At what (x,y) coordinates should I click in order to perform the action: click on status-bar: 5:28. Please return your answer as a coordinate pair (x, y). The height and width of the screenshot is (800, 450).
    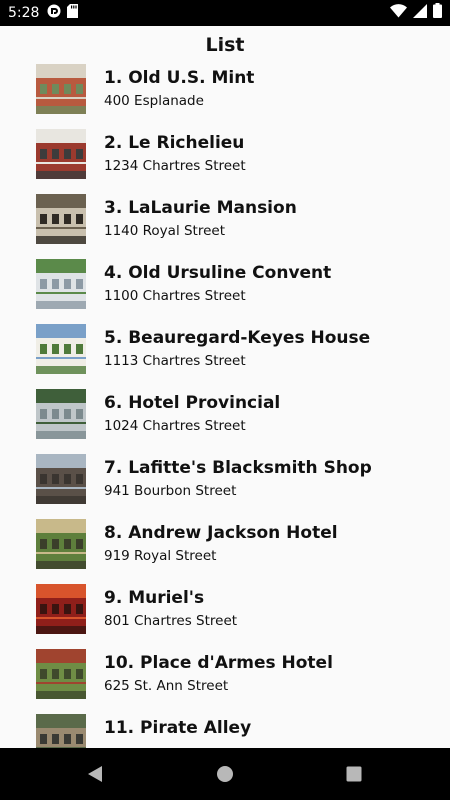
    Looking at the image, I should click on (225, 13).